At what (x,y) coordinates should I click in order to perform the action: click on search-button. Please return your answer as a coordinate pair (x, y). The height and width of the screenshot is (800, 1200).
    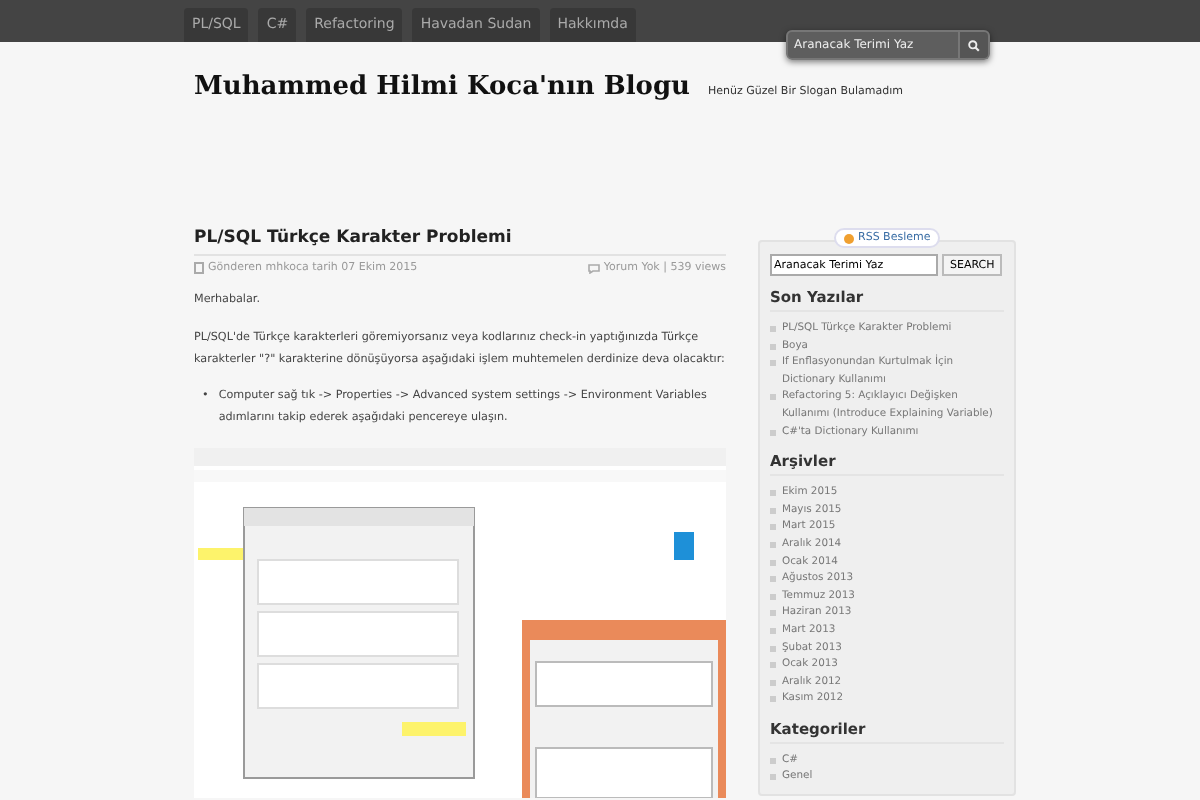
    Looking at the image, I should click on (975, 45).